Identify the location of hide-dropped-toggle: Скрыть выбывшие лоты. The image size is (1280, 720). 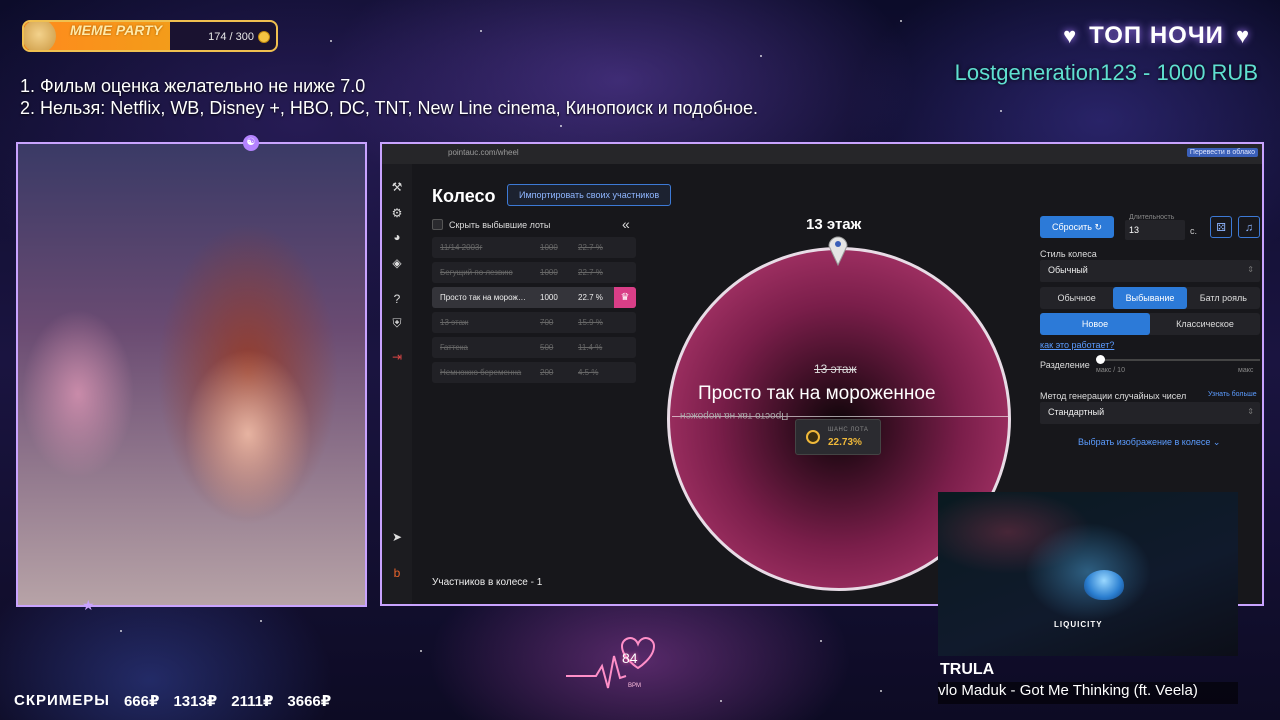
(491, 224).